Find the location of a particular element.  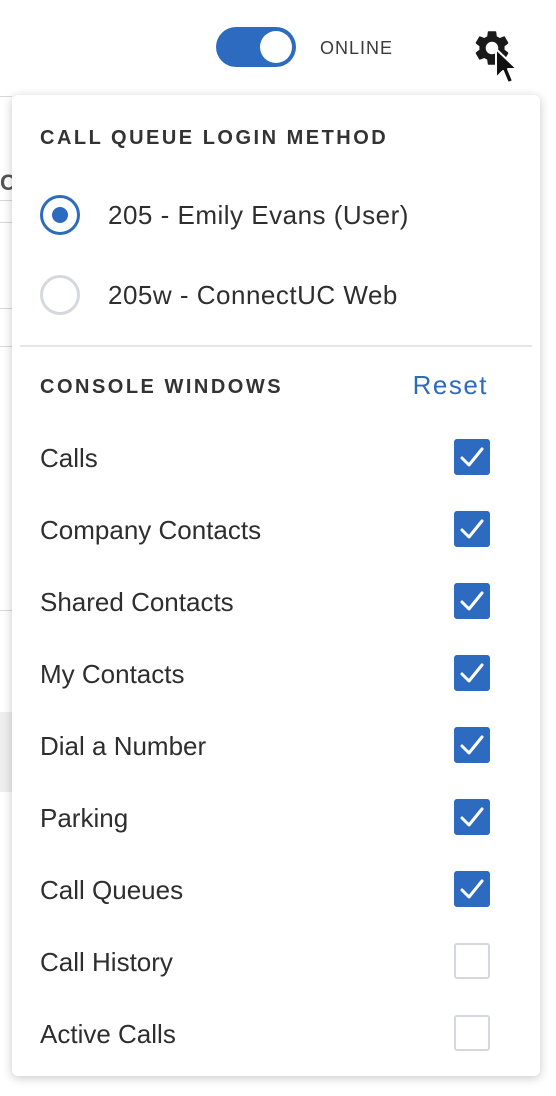

console-window-item: Company Contacts is located at coordinates (265, 530).